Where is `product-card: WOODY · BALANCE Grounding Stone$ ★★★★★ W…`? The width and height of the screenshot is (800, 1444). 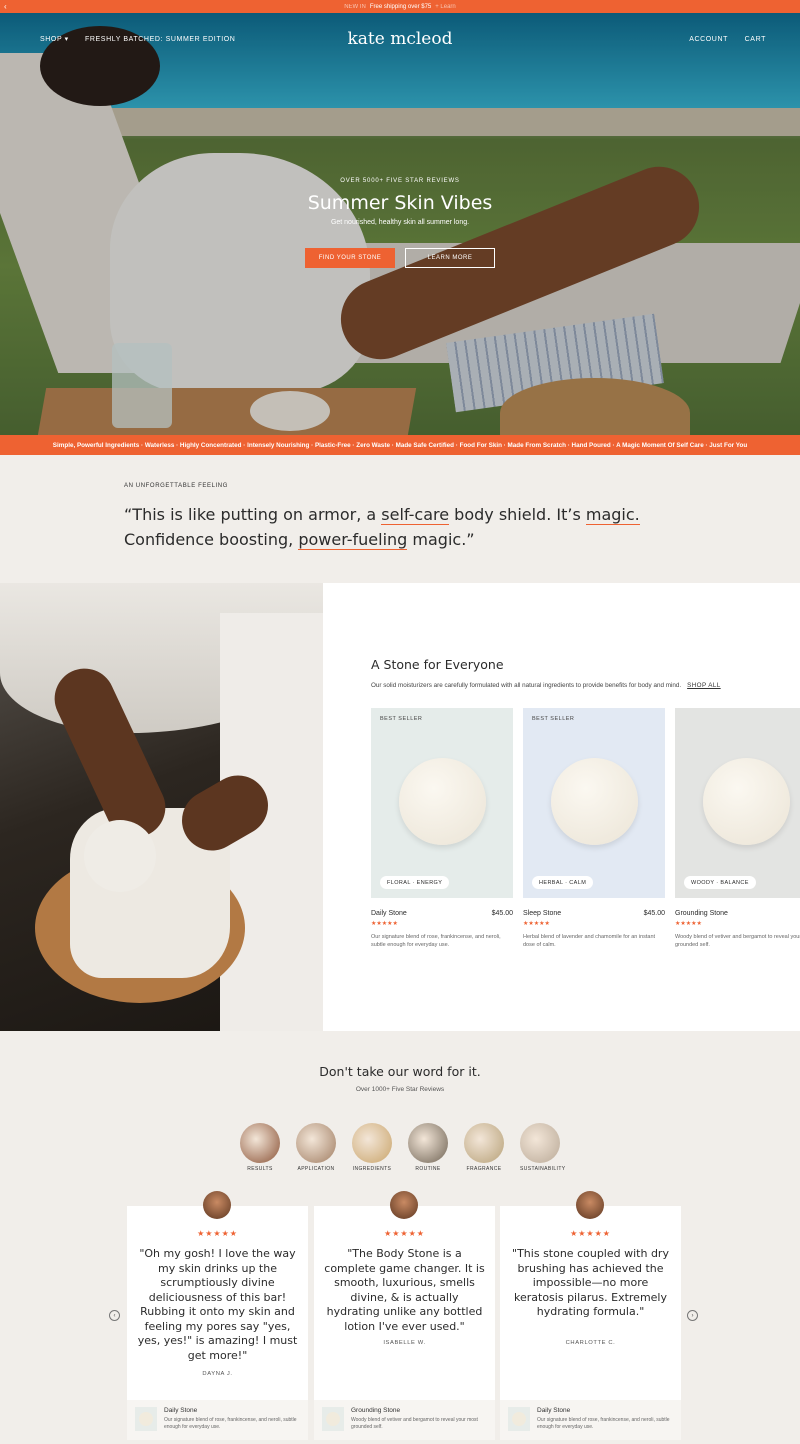 product-card: WOODY · BALANCE Grounding Stone$ ★★★★★ W… is located at coordinates (737, 828).